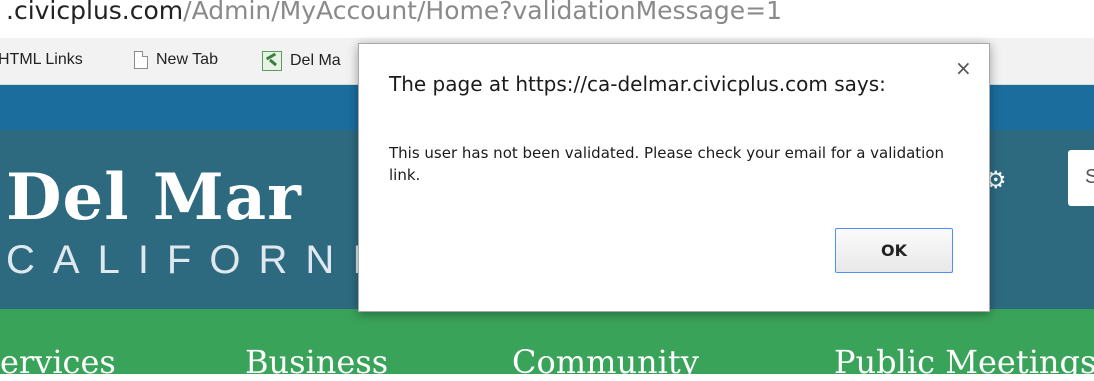  I want to click on bookmark-html-links: HTML Links, so click(41, 60).